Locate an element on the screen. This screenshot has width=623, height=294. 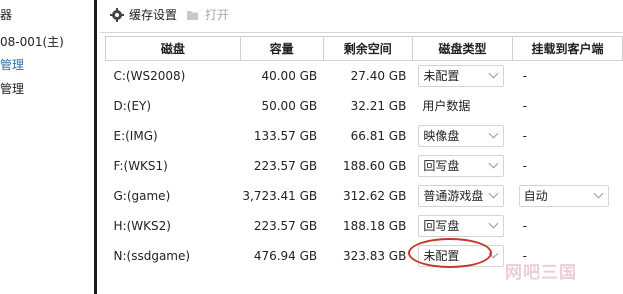
table-row: F:(WKS1) 223.57 GB 188.60 GB 回写盘 - is located at coordinates (364, 166).